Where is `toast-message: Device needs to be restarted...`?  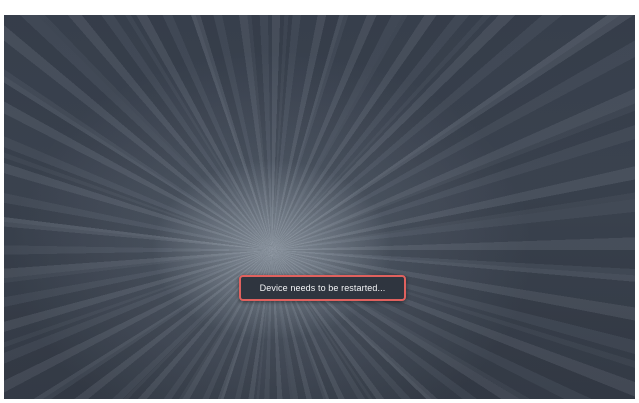 toast-message: Device needs to be restarted... is located at coordinates (322, 288).